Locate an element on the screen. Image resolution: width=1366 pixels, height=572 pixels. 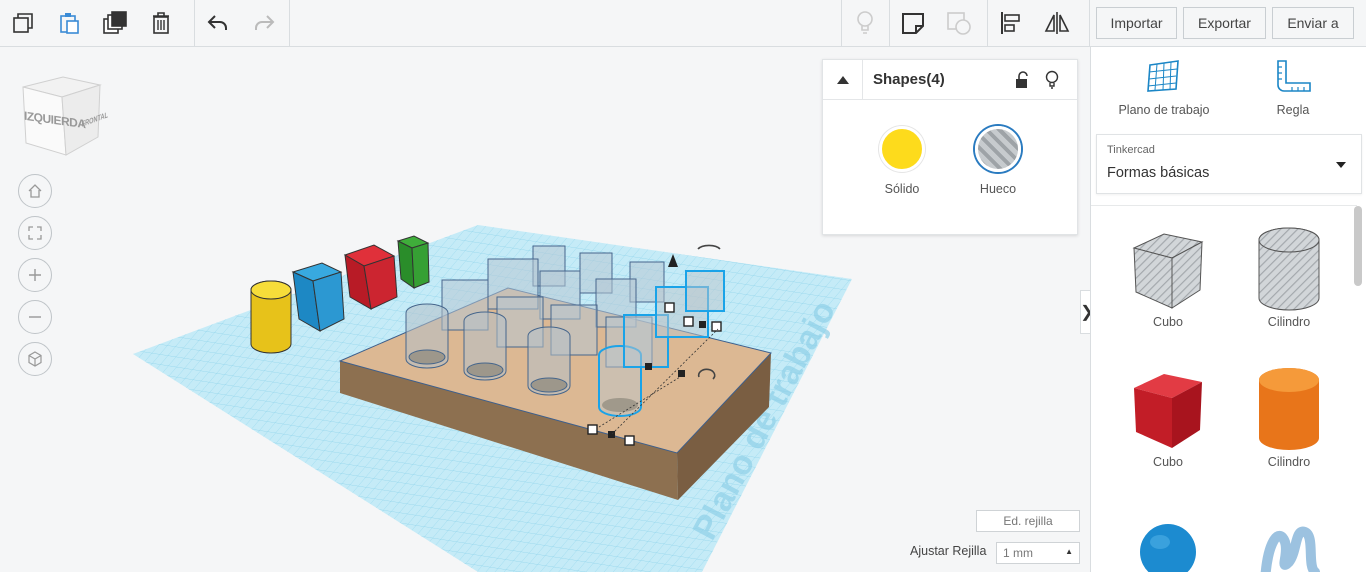
duplicate-icon is located at coordinates (115, 23).